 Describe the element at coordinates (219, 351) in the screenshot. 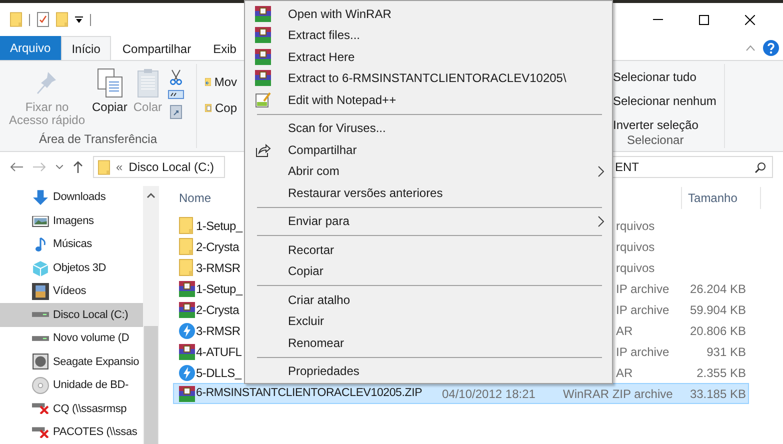

I see `file-name: 4-ATUFL` at that location.